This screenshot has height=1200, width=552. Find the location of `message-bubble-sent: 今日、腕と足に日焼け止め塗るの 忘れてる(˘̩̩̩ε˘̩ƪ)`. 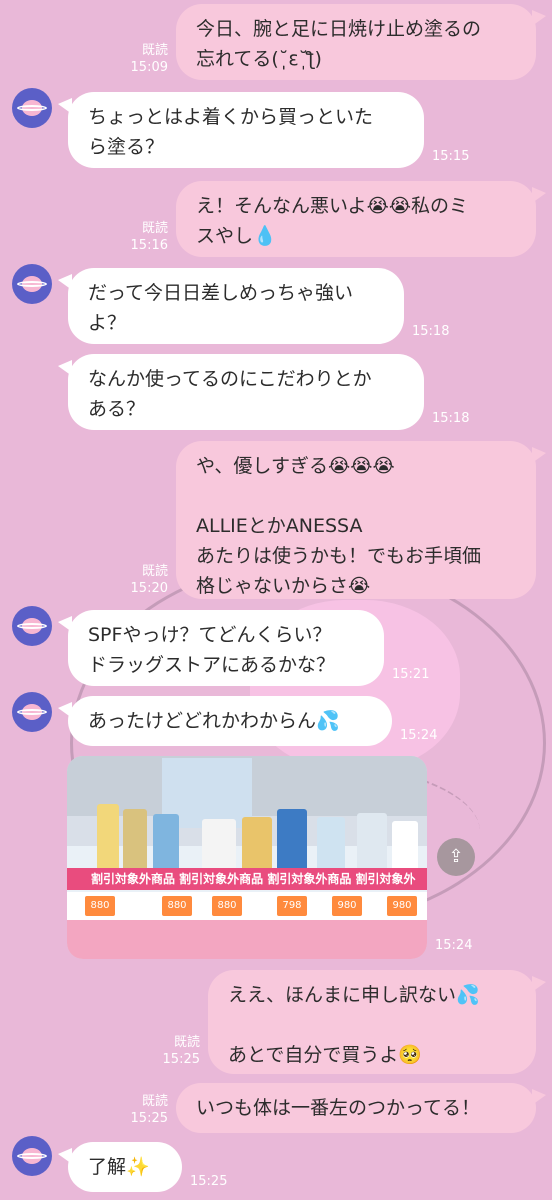

message-bubble-sent: 今日、腕と足に日焼け止め塗るの 忘れてる(˘̩̩̩ε˘̩ƪ) is located at coordinates (361, 42).